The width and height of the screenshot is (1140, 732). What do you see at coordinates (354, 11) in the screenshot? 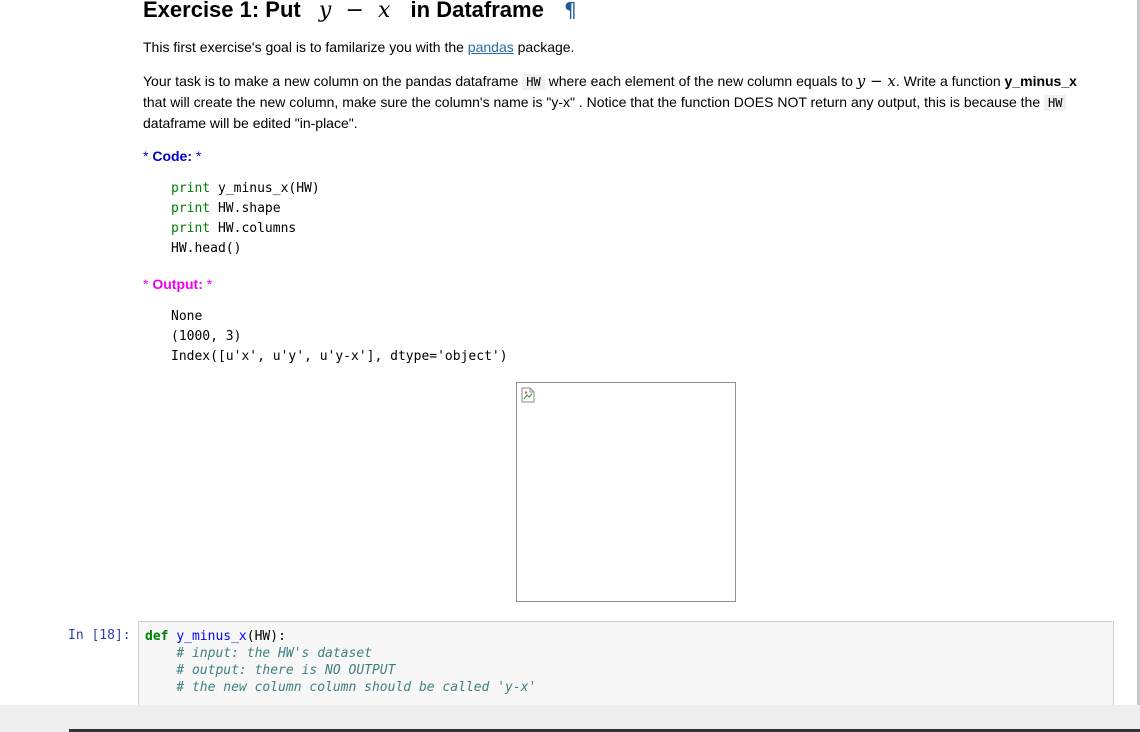
I see `heading-math-minus: −` at bounding box center [354, 11].